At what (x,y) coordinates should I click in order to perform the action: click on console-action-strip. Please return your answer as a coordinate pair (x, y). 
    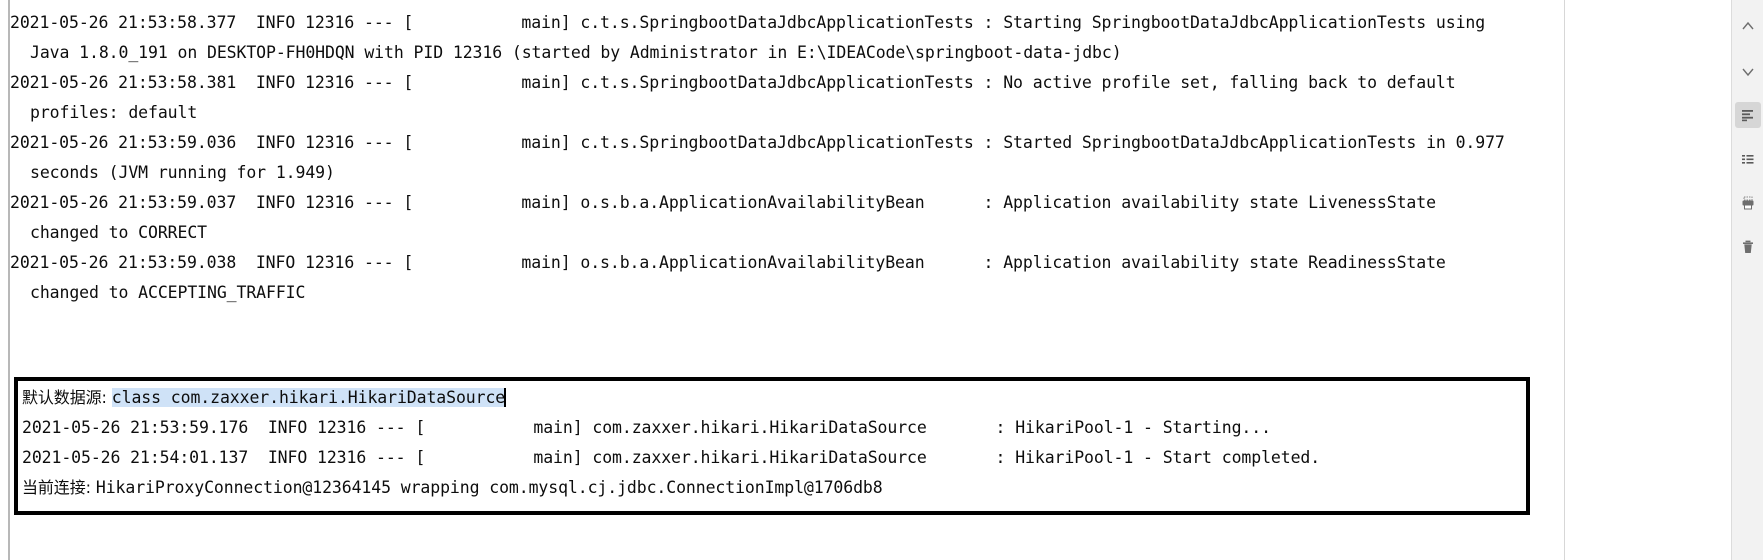
    Looking at the image, I should click on (1747, 280).